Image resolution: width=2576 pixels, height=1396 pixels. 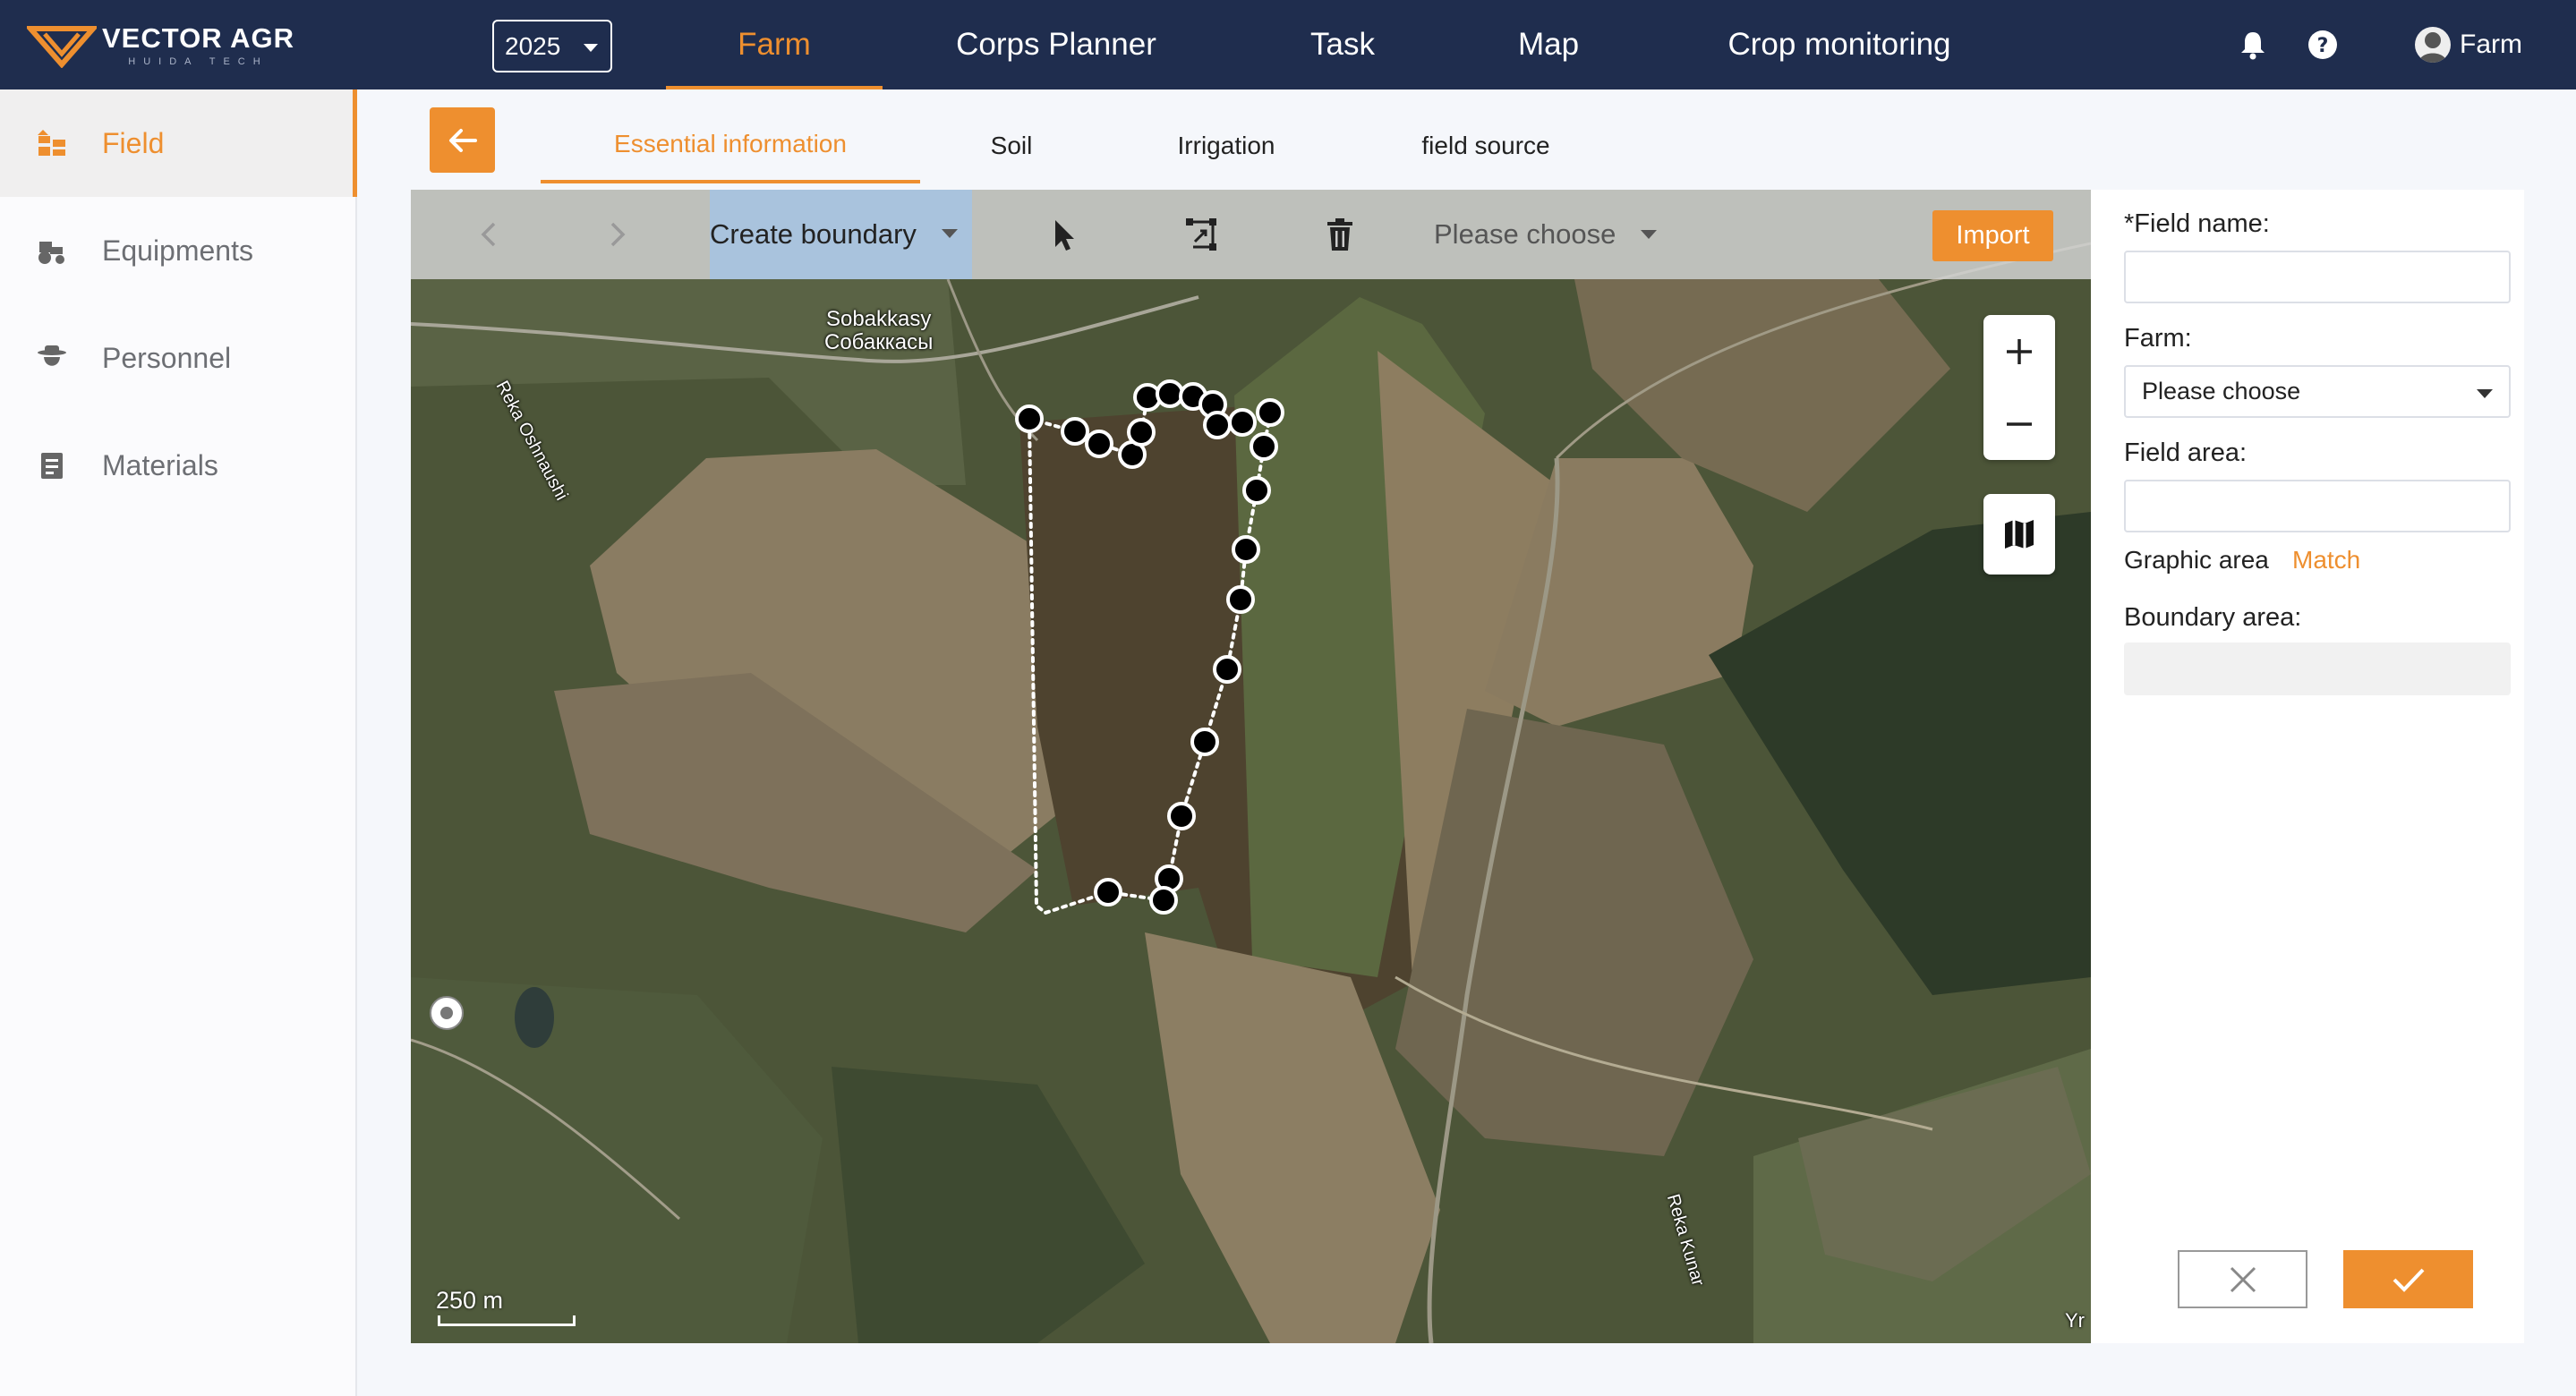 I want to click on sidebar-item-equipments: Equipments, so click(x=178, y=250).